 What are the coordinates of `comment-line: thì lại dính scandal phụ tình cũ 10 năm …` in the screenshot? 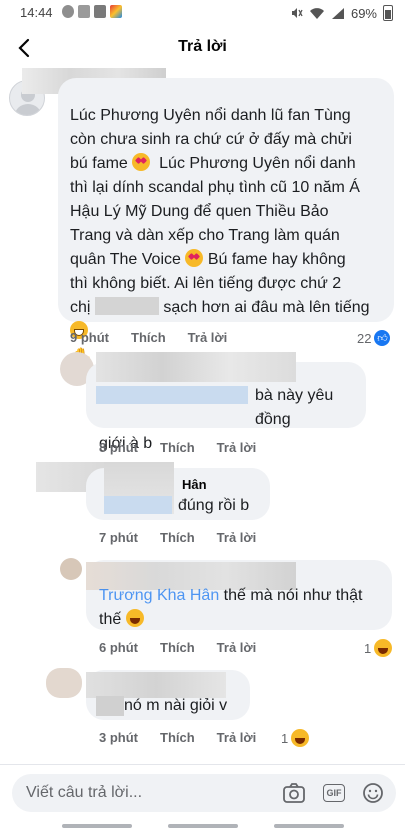 It's located at (215, 187).